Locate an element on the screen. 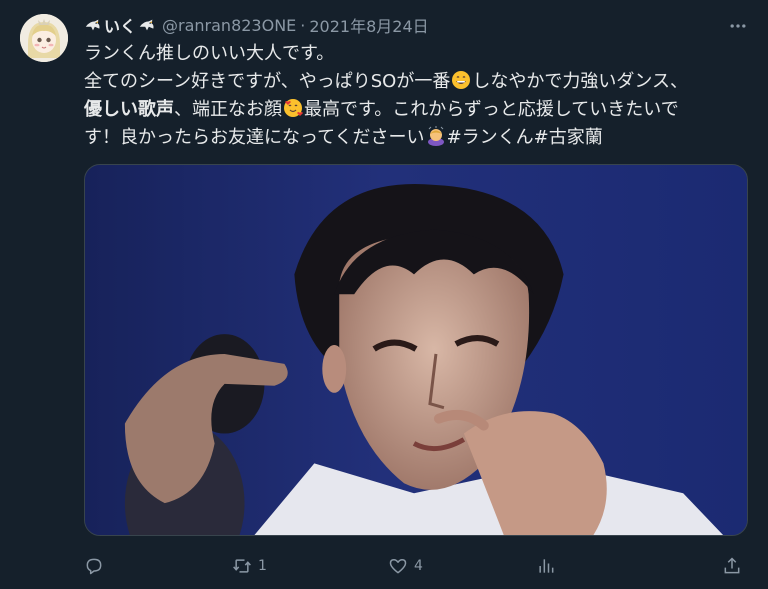 The height and width of the screenshot is (589, 768). reply-button is located at coordinates (94, 566).